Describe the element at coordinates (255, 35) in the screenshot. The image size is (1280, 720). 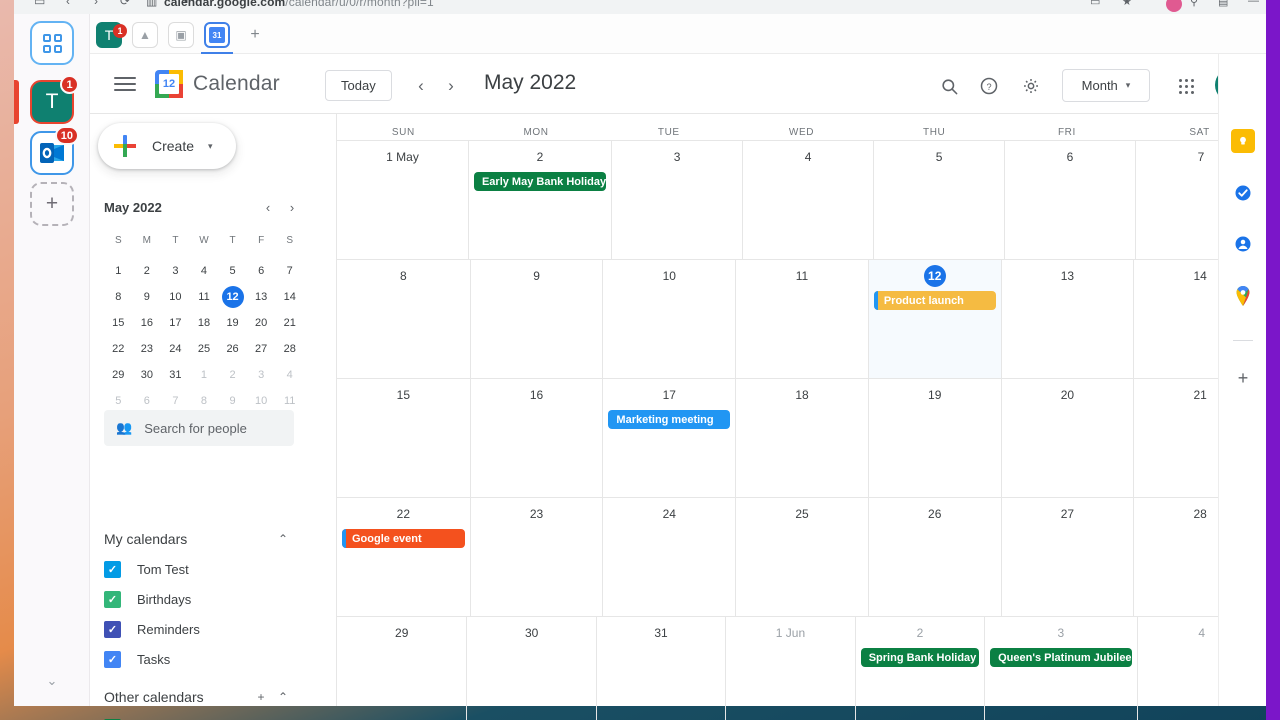
I see `tab-add-button: +` at that location.